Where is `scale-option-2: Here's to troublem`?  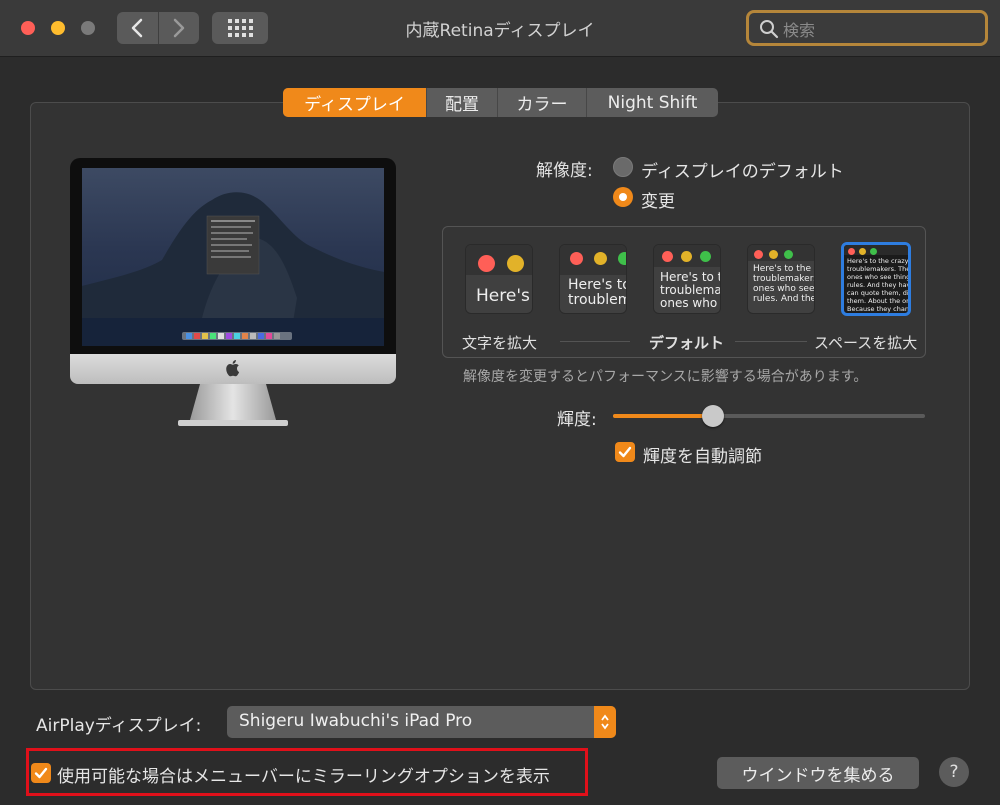 scale-option-2: Here's to troublem is located at coordinates (593, 279).